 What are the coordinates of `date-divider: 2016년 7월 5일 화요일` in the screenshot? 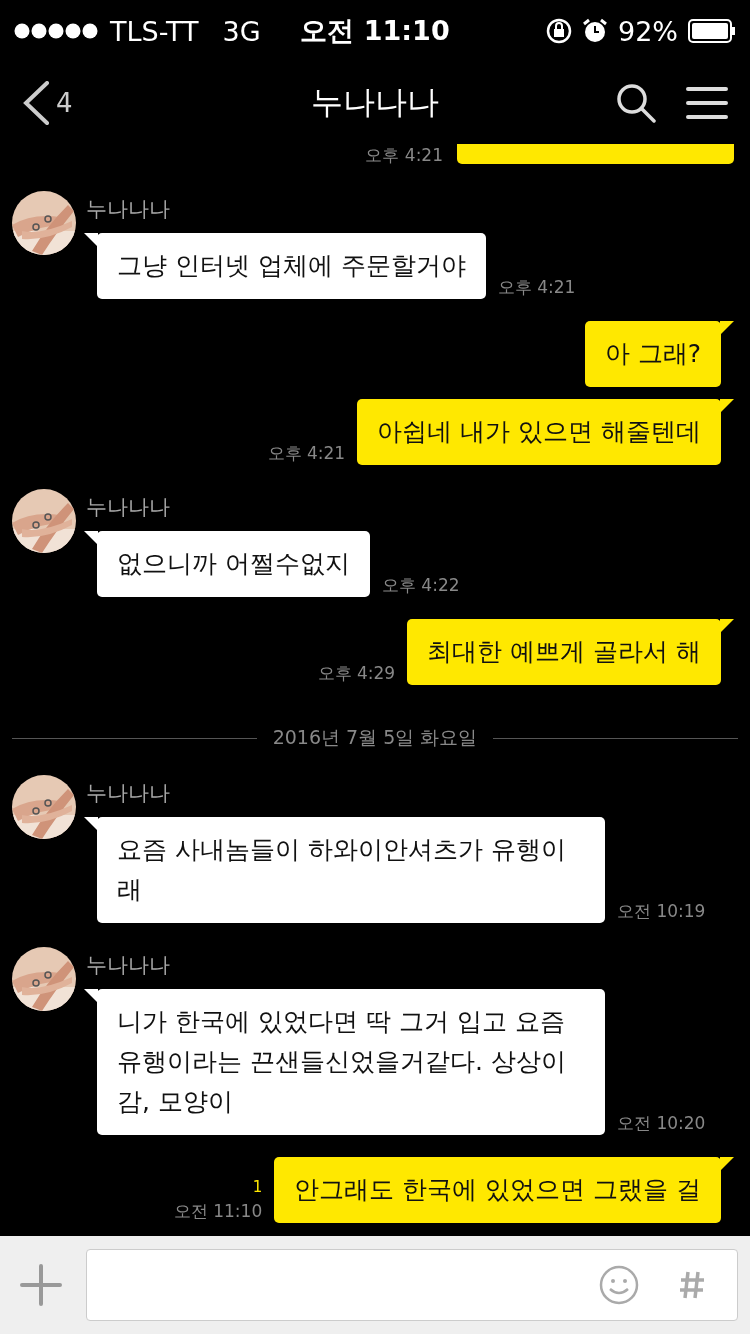 It's located at (375, 737).